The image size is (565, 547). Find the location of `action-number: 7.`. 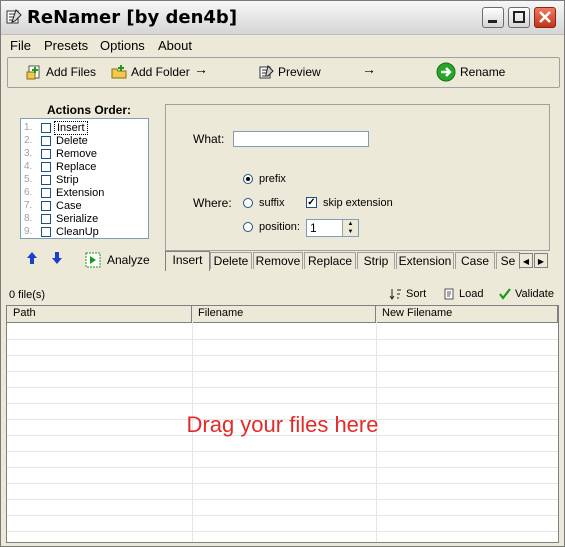

action-number: 7. is located at coordinates (28, 205).